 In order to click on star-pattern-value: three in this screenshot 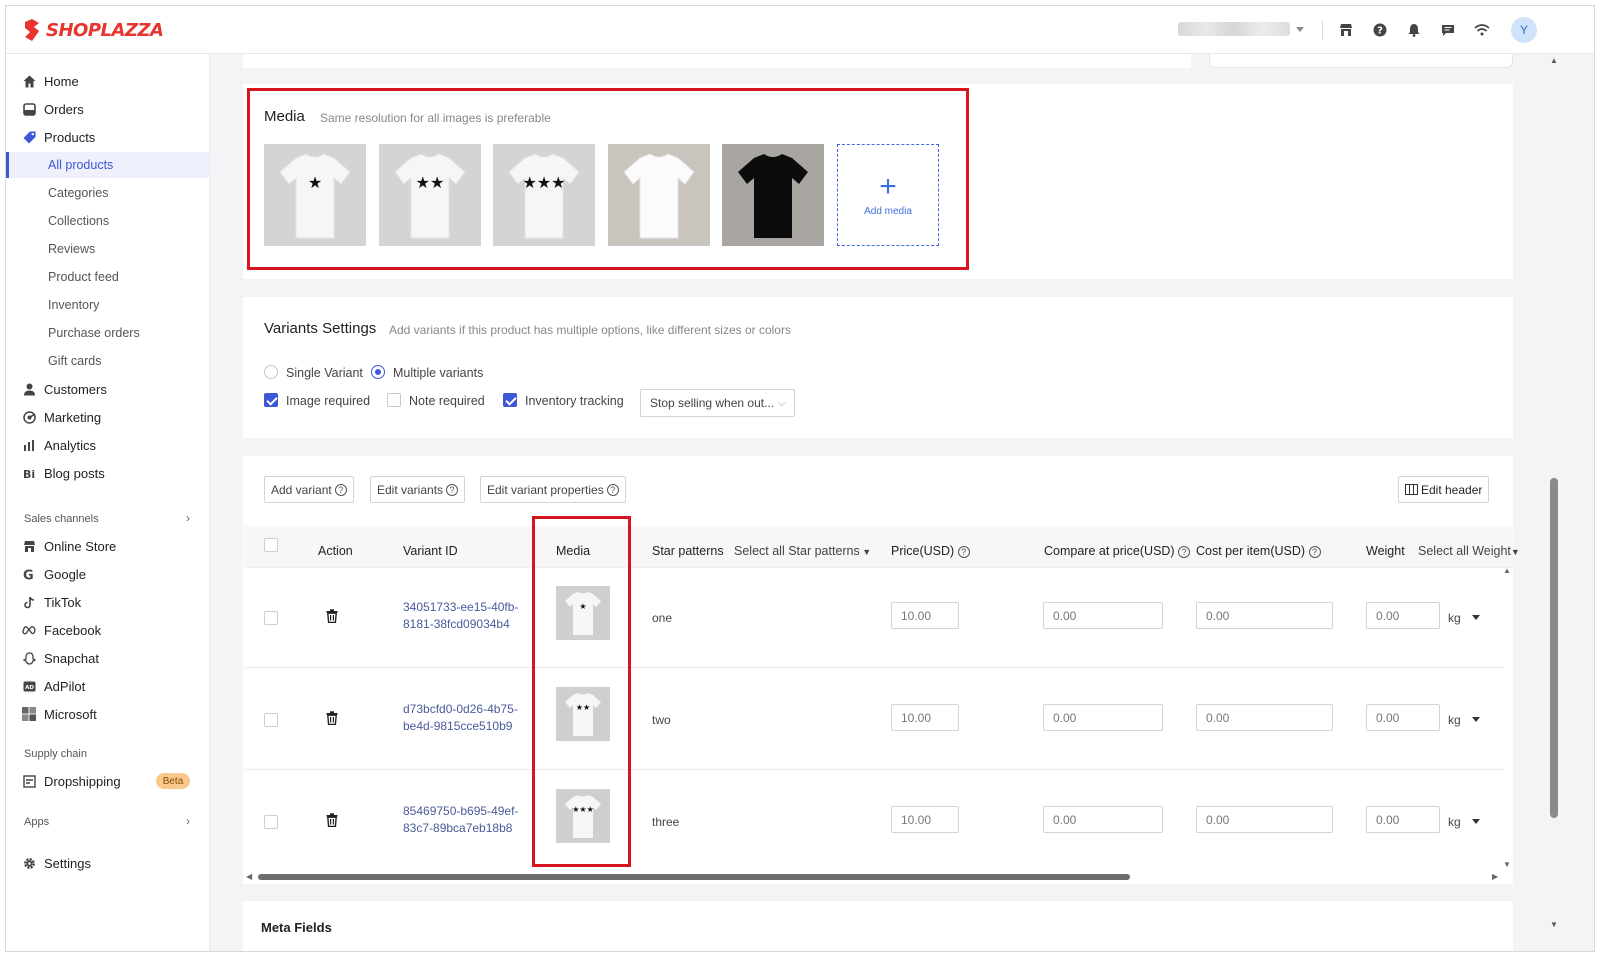, I will do `click(666, 822)`.